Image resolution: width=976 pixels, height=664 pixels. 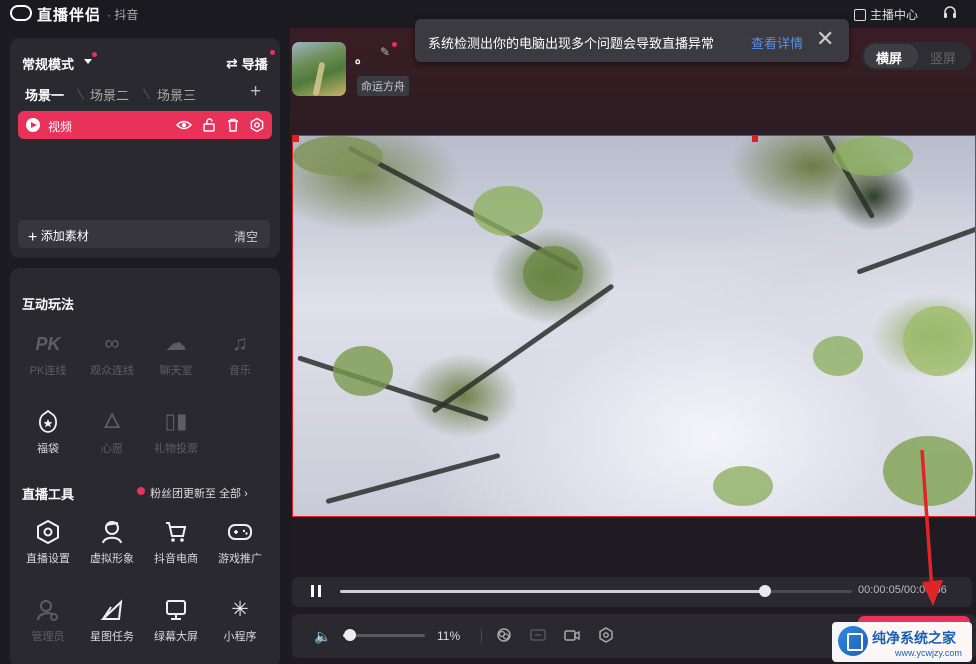 I want to click on green-screen-icon, so click(x=176, y=610).